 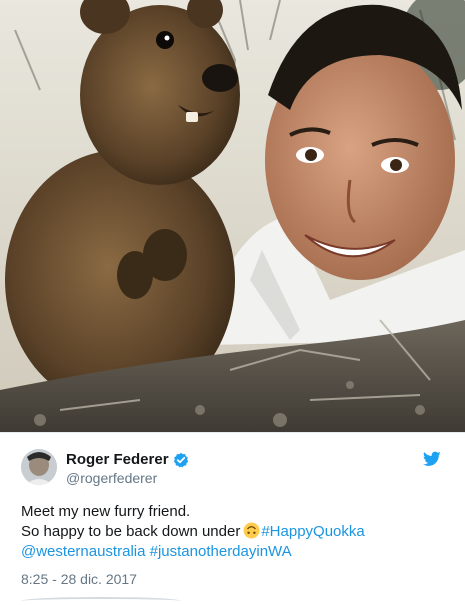 What do you see at coordinates (233, 469) in the screenshot?
I see `tweet-header: Roger Federer @rogerfederer` at bounding box center [233, 469].